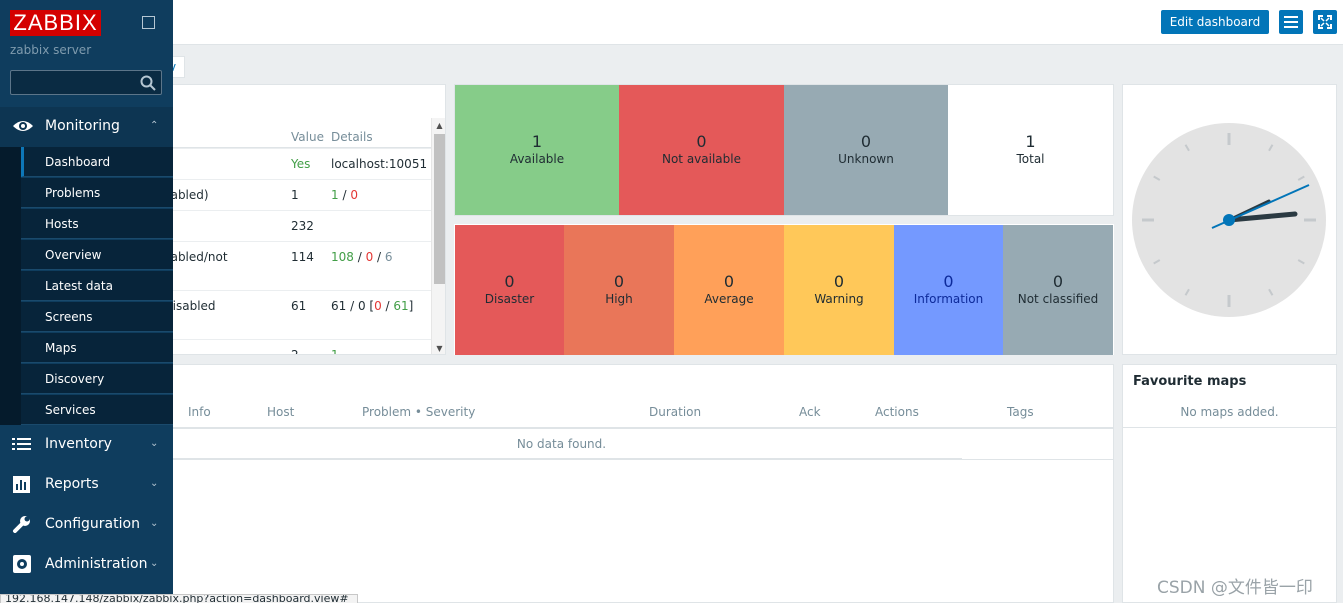  I want to click on column-header-problem-severity: Problem • Severity, so click(418, 412).